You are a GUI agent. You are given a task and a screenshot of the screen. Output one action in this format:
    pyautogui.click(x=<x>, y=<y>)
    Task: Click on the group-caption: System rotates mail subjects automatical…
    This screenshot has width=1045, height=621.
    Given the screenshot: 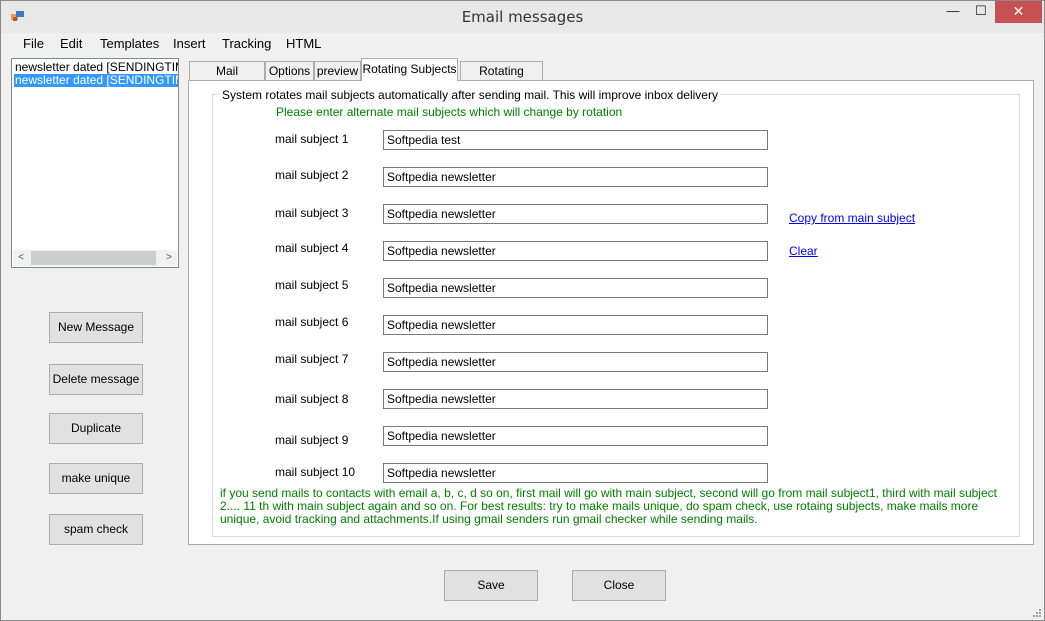 What is the action you would take?
    pyautogui.click(x=470, y=95)
    